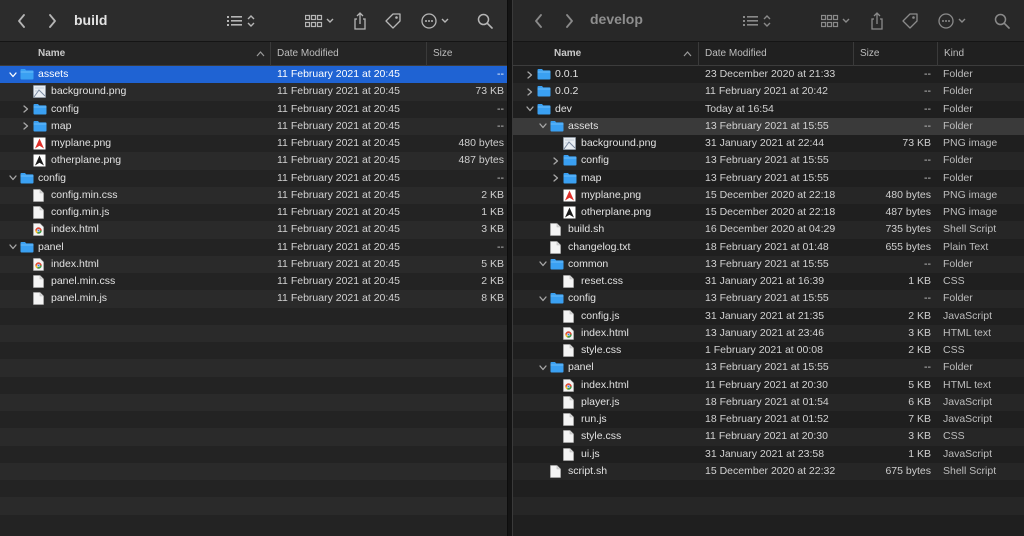 Image resolution: width=1024 pixels, height=536 pixels. I want to click on ellipsis-circle-icon, so click(437, 21).